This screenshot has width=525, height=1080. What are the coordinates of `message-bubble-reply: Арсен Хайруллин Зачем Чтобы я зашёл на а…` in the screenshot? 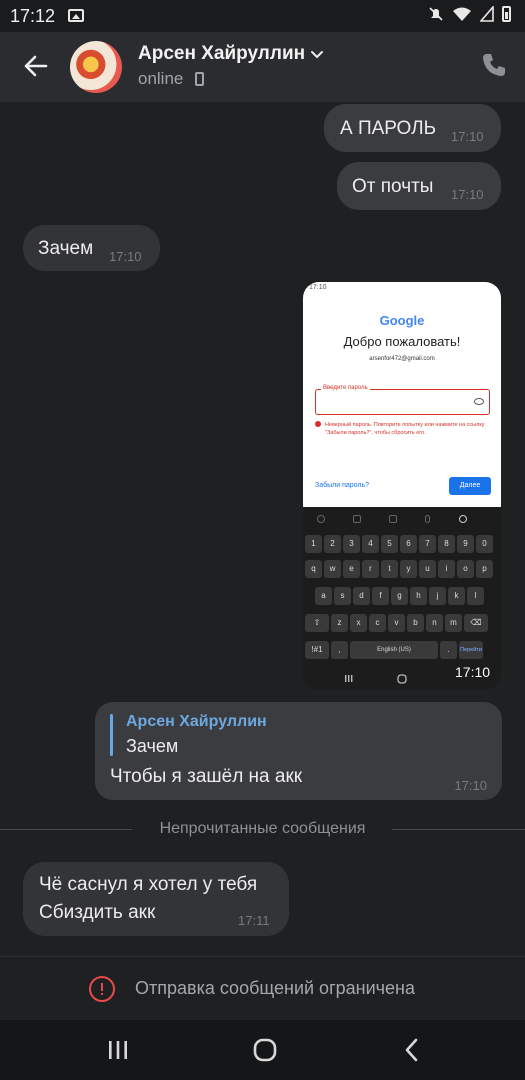 It's located at (298, 751).